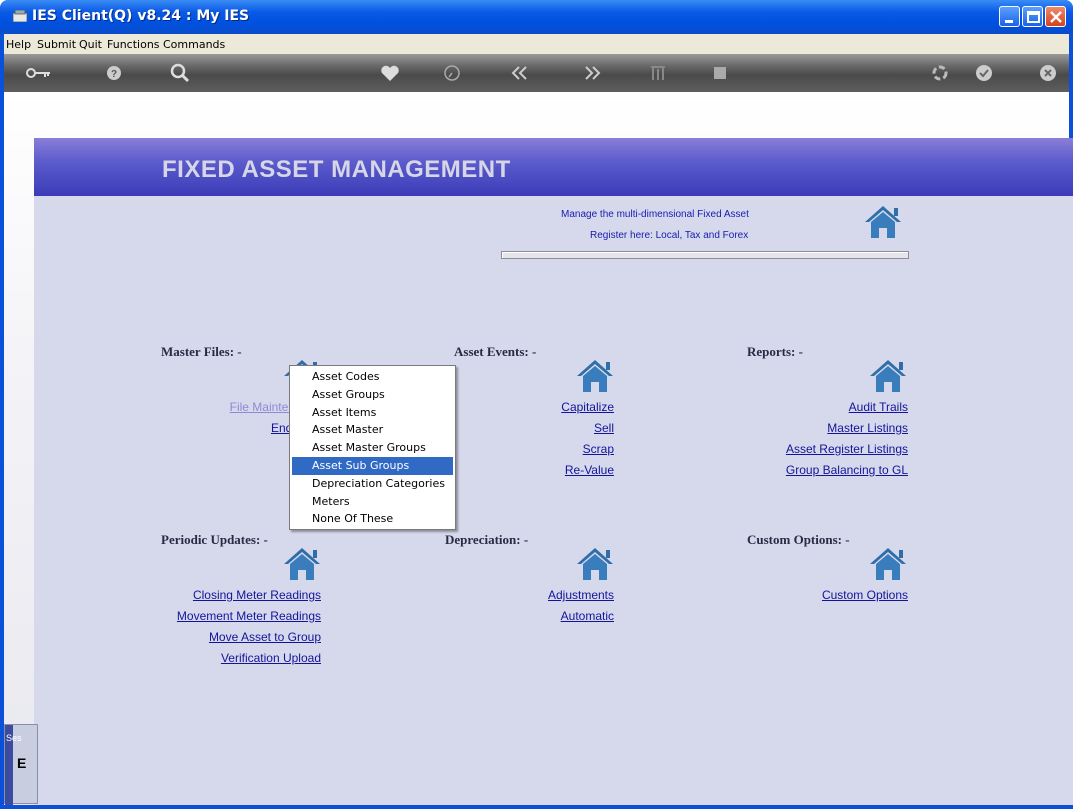 The width and height of the screenshot is (1073, 809). I want to click on help-icon: ?, so click(114, 73).